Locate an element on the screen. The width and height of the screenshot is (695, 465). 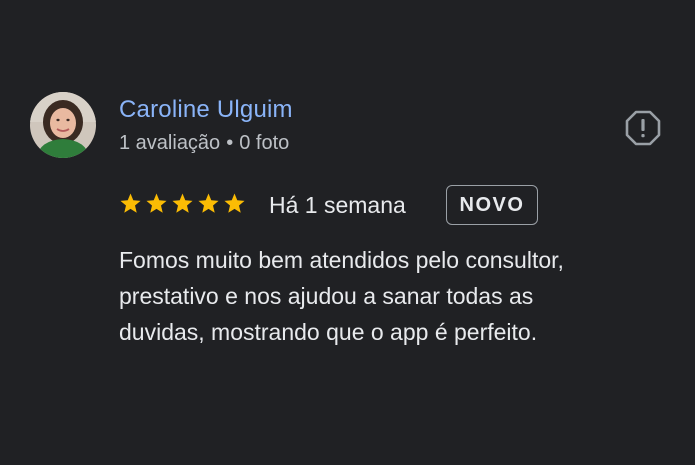
new-badge: NOVO is located at coordinates (492, 205).